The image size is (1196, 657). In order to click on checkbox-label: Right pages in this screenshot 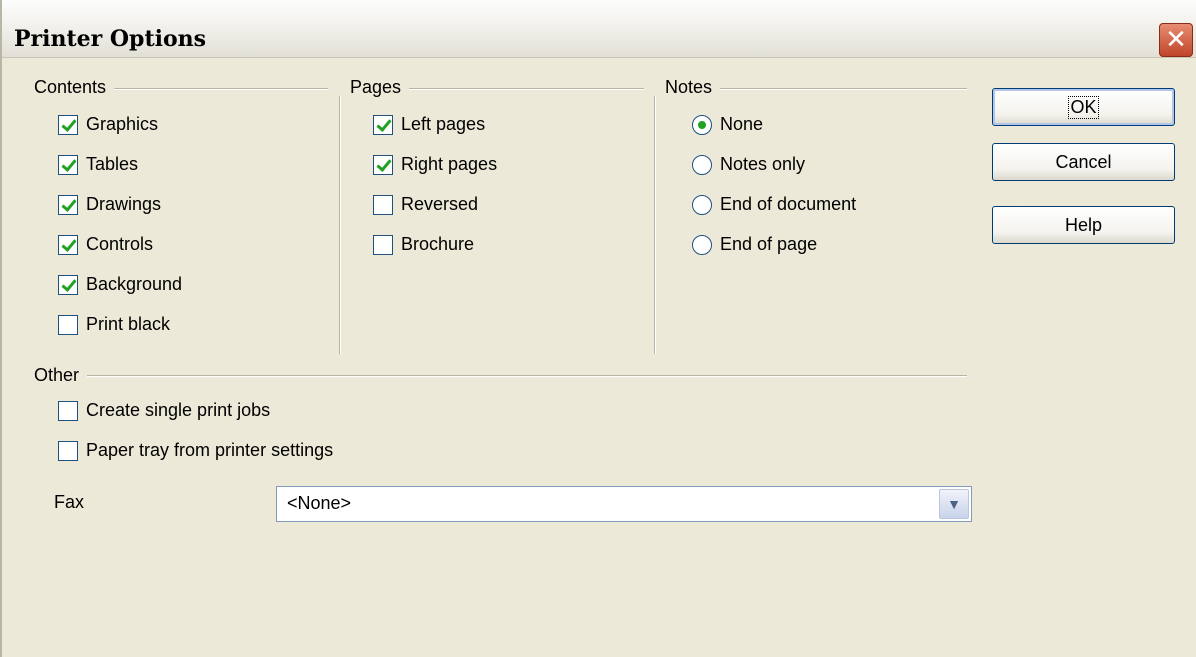, I will do `click(449, 164)`.